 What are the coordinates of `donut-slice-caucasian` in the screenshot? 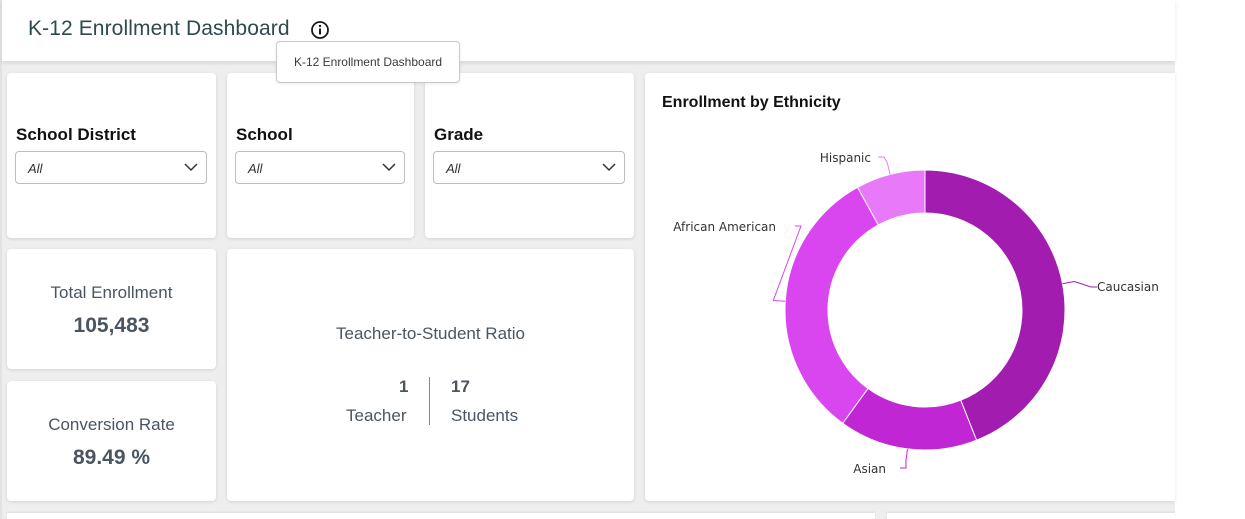 It's located at (995, 305).